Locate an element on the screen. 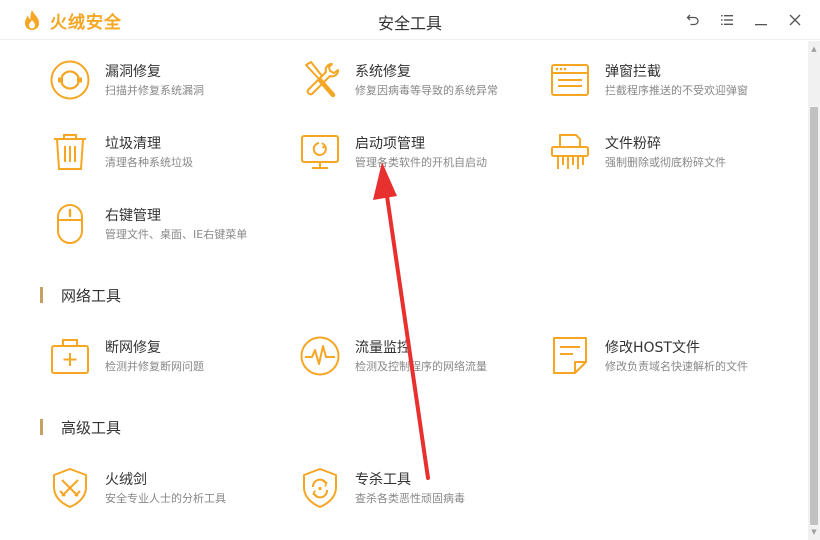  window-controls is located at coordinates (738, 20).